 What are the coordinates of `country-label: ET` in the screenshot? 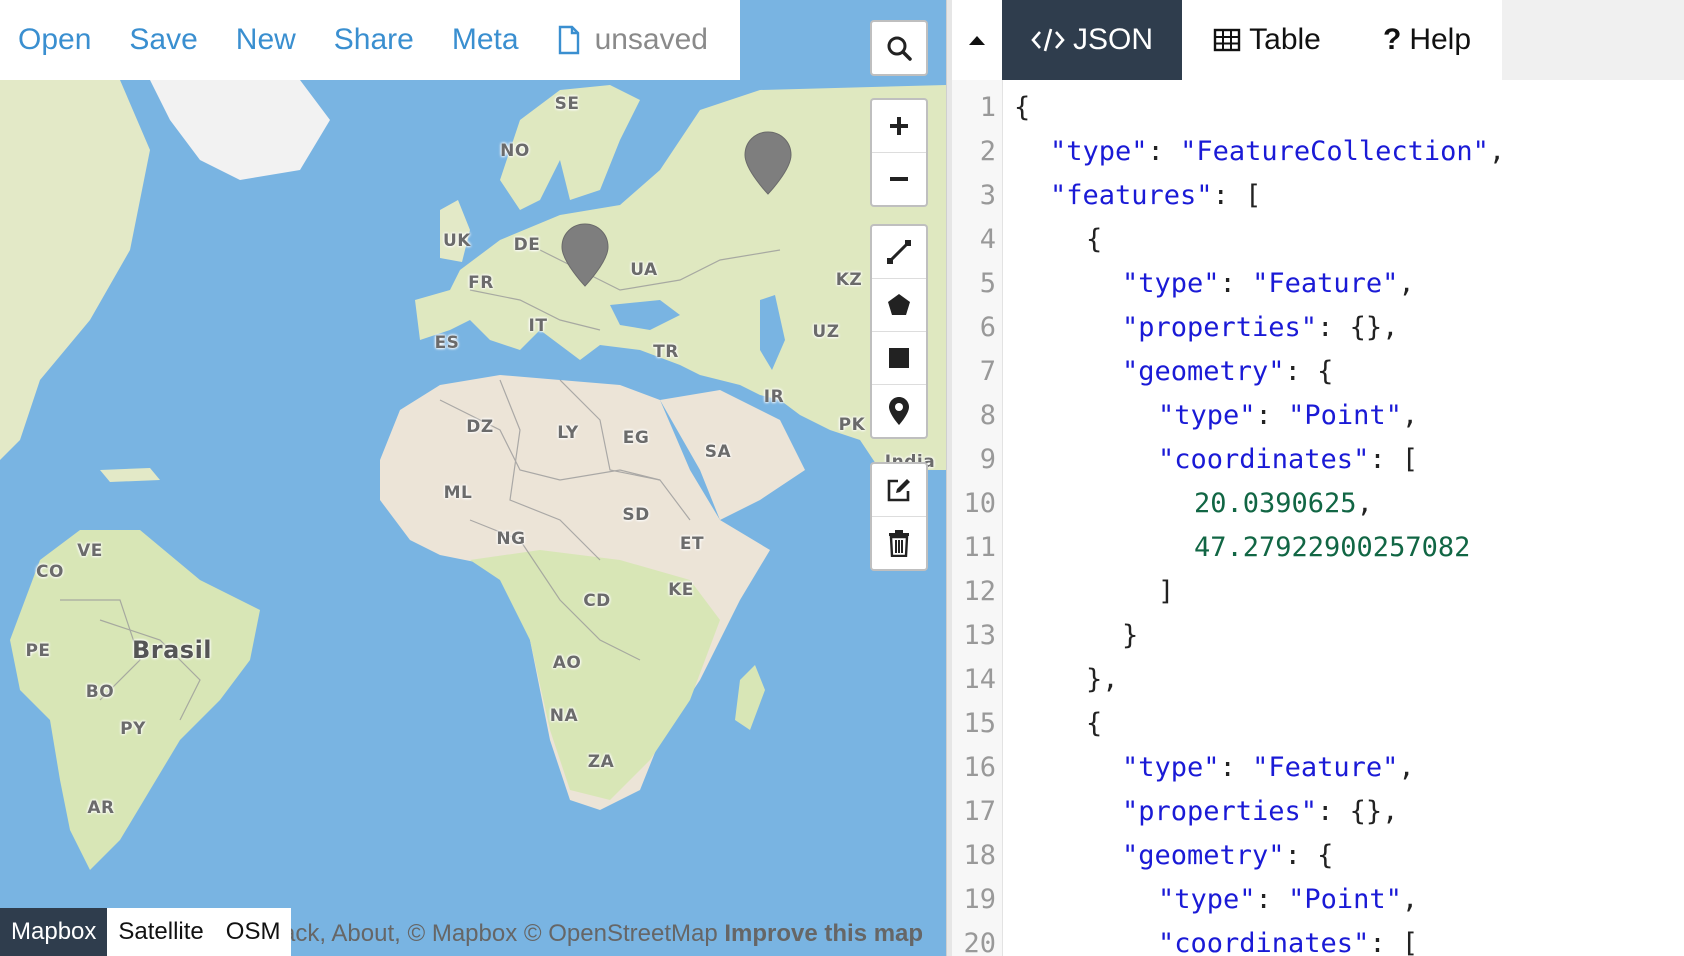 It's located at (692, 544).